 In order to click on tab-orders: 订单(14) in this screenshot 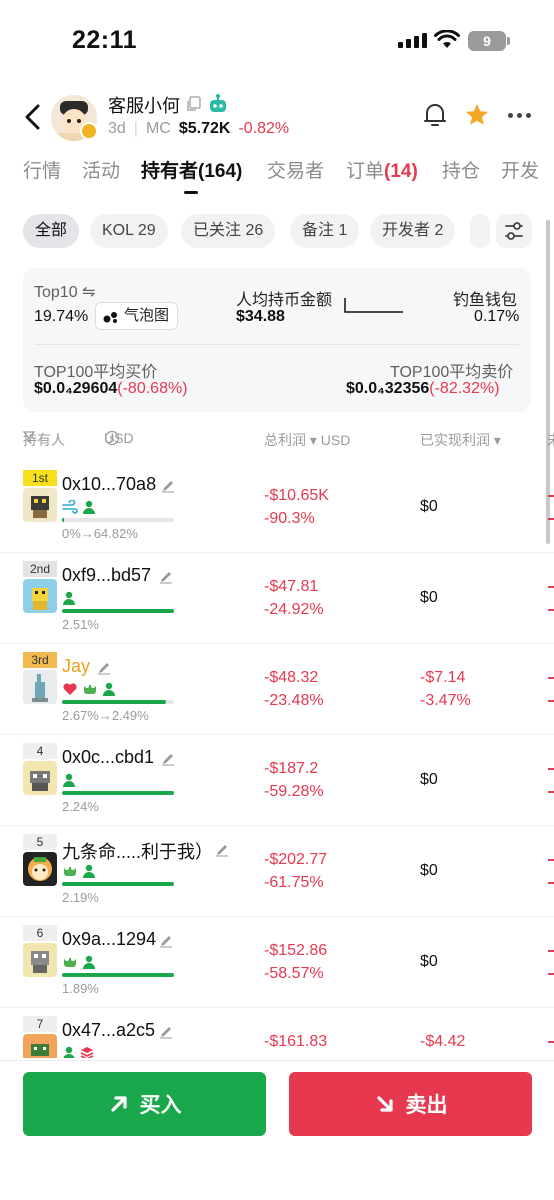, I will do `click(382, 169)`.